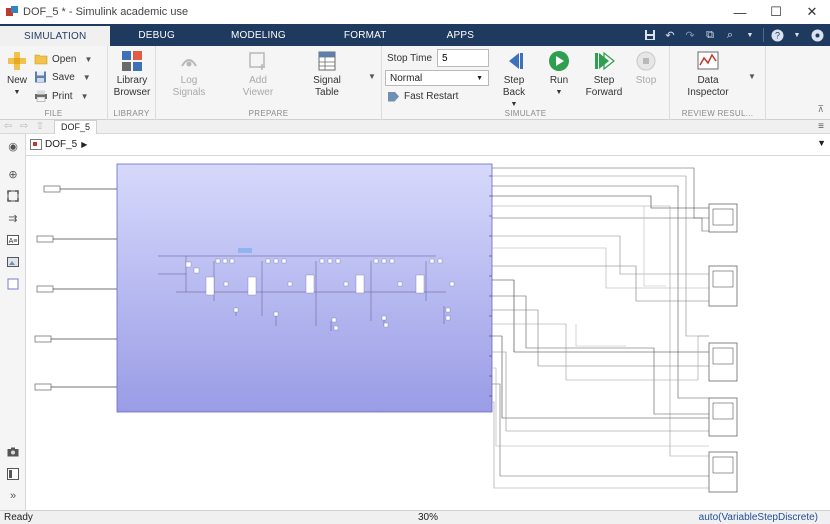  What do you see at coordinates (437, 78) in the screenshot?
I see `simulation-mode-select: Normal ▼` at bounding box center [437, 78].